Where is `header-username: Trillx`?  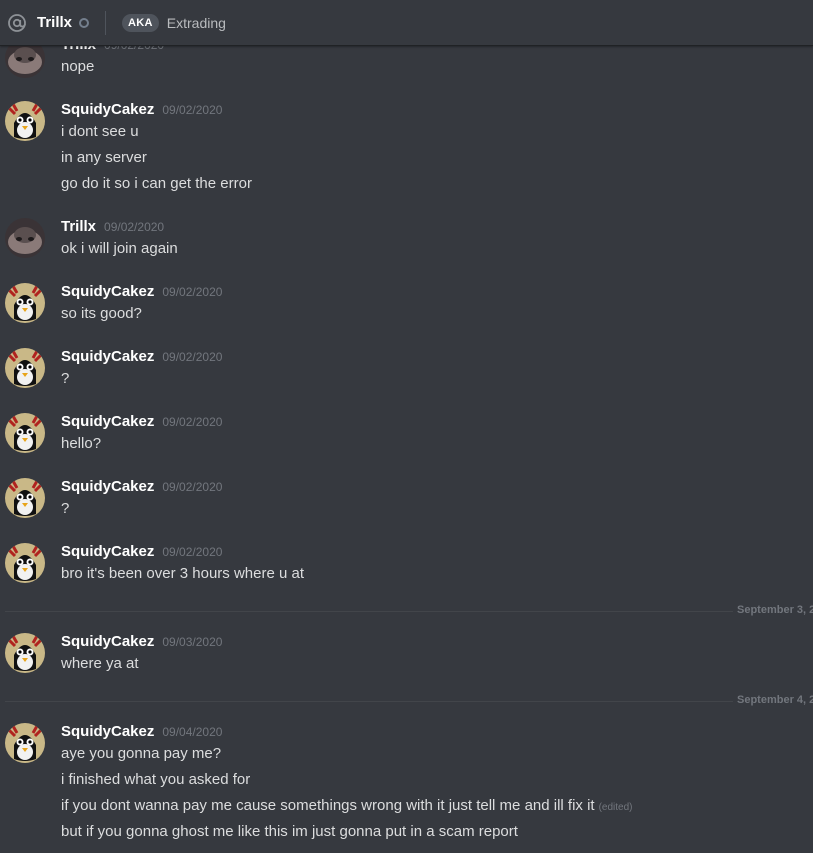 header-username: Trillx is located at coordinates (54, 22).